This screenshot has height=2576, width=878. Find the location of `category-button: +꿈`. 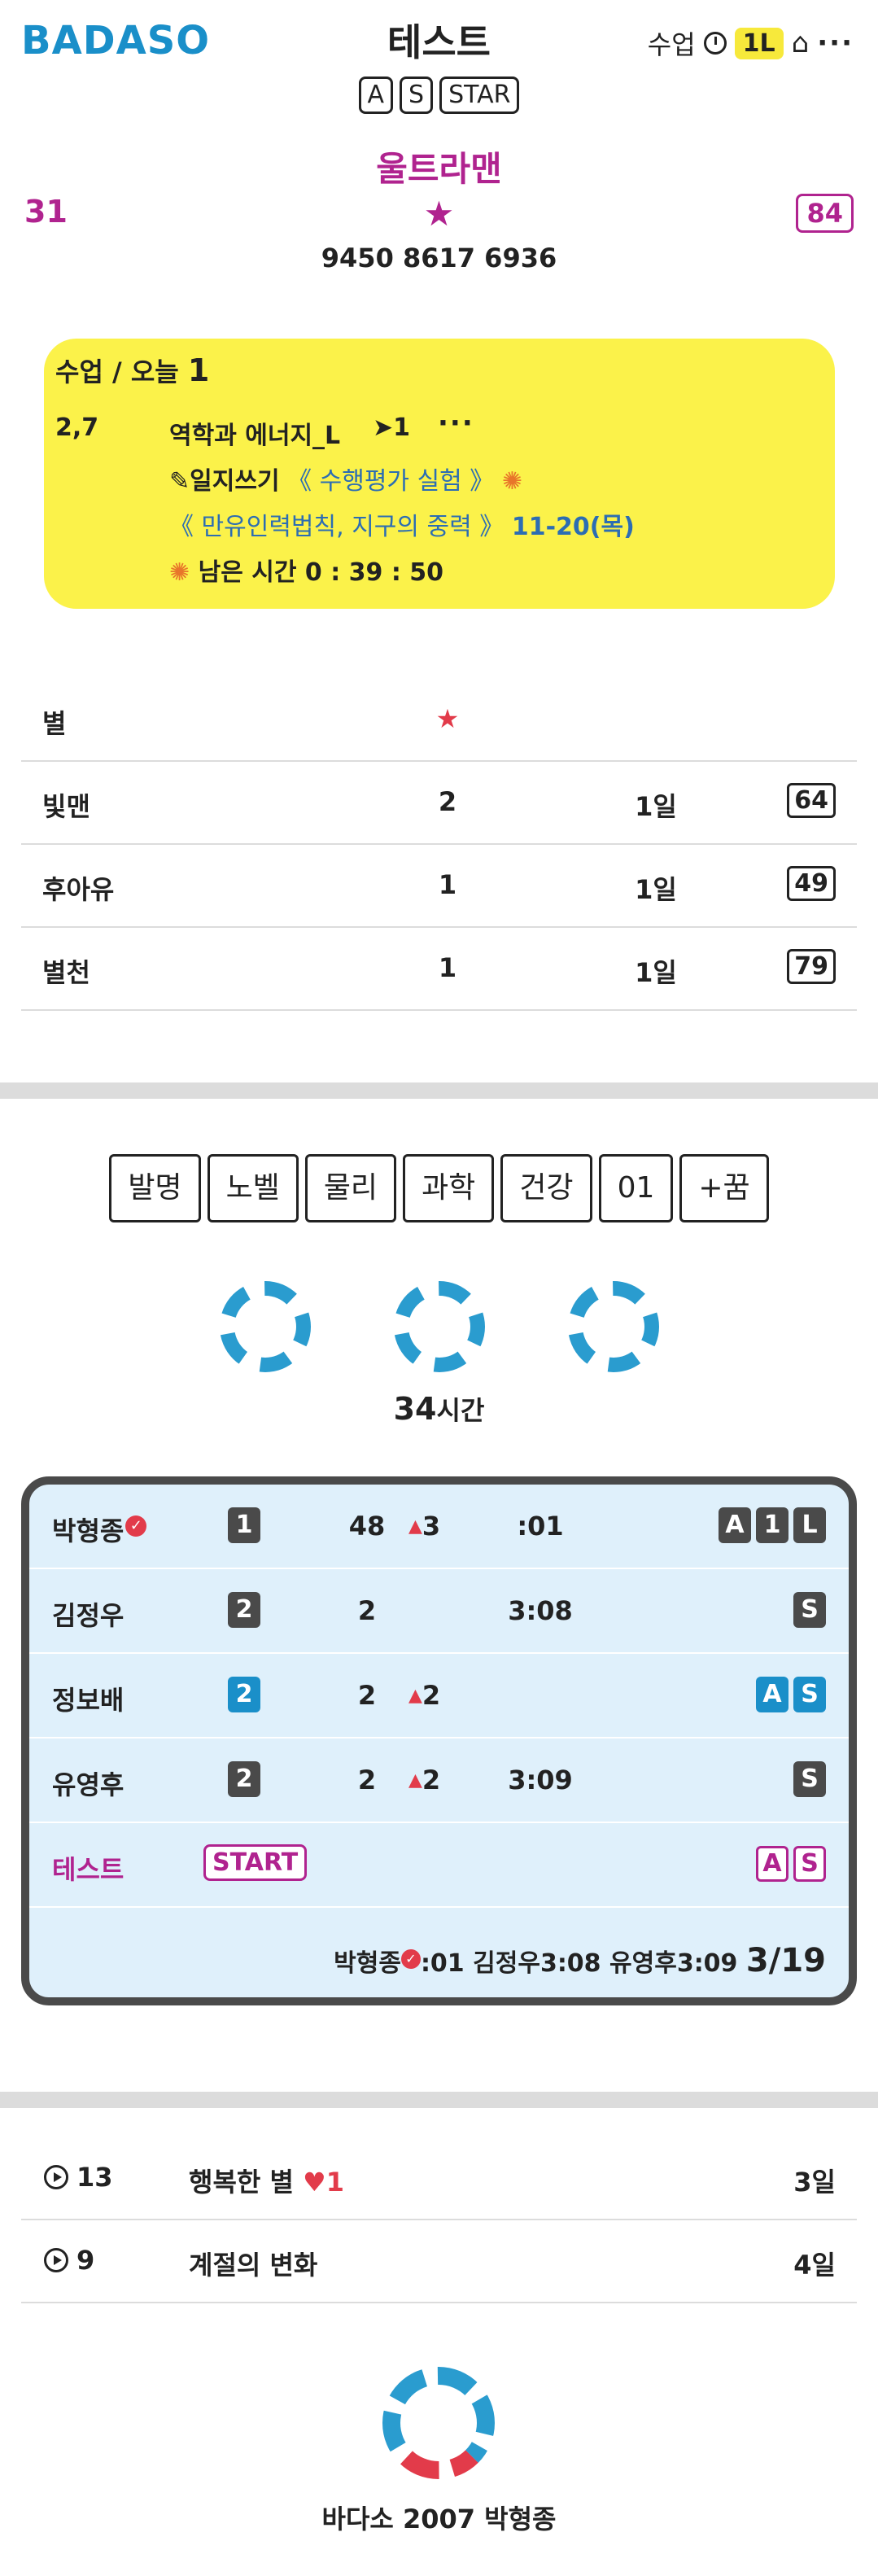

category-button: +꿈 is located at coordinates (724, 1188).